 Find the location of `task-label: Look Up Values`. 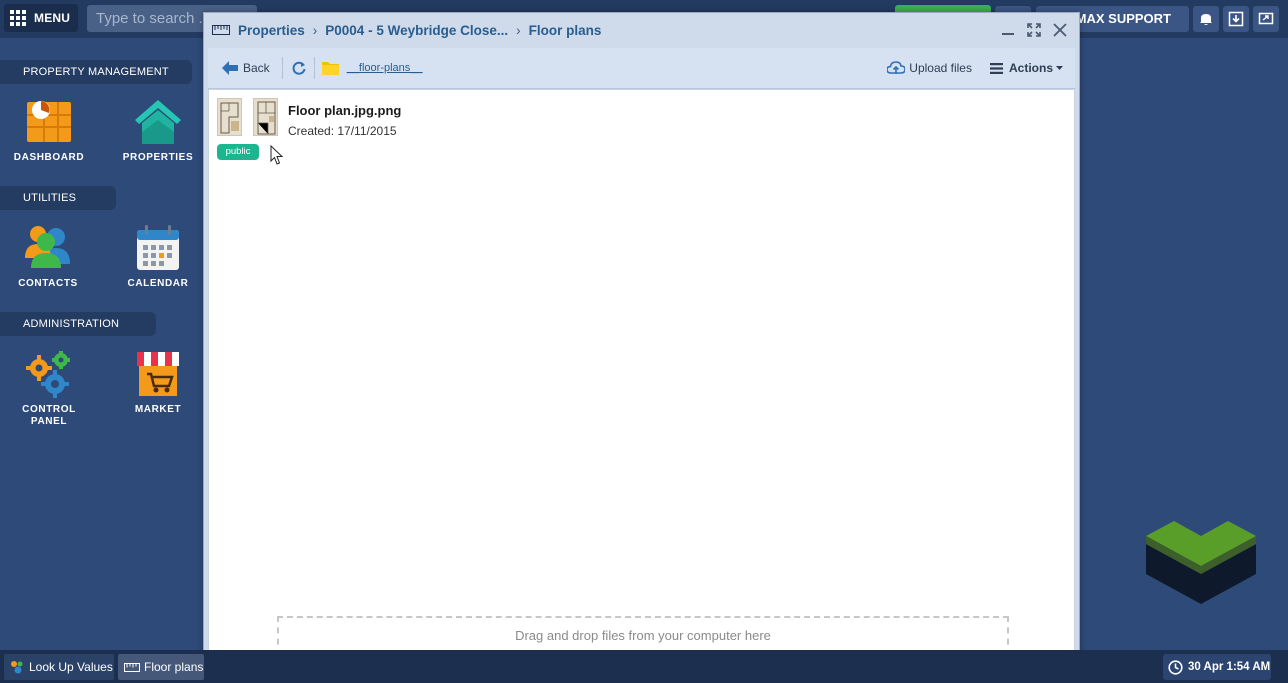

task-label: Look Up Values is located at coordinates (71, 667).